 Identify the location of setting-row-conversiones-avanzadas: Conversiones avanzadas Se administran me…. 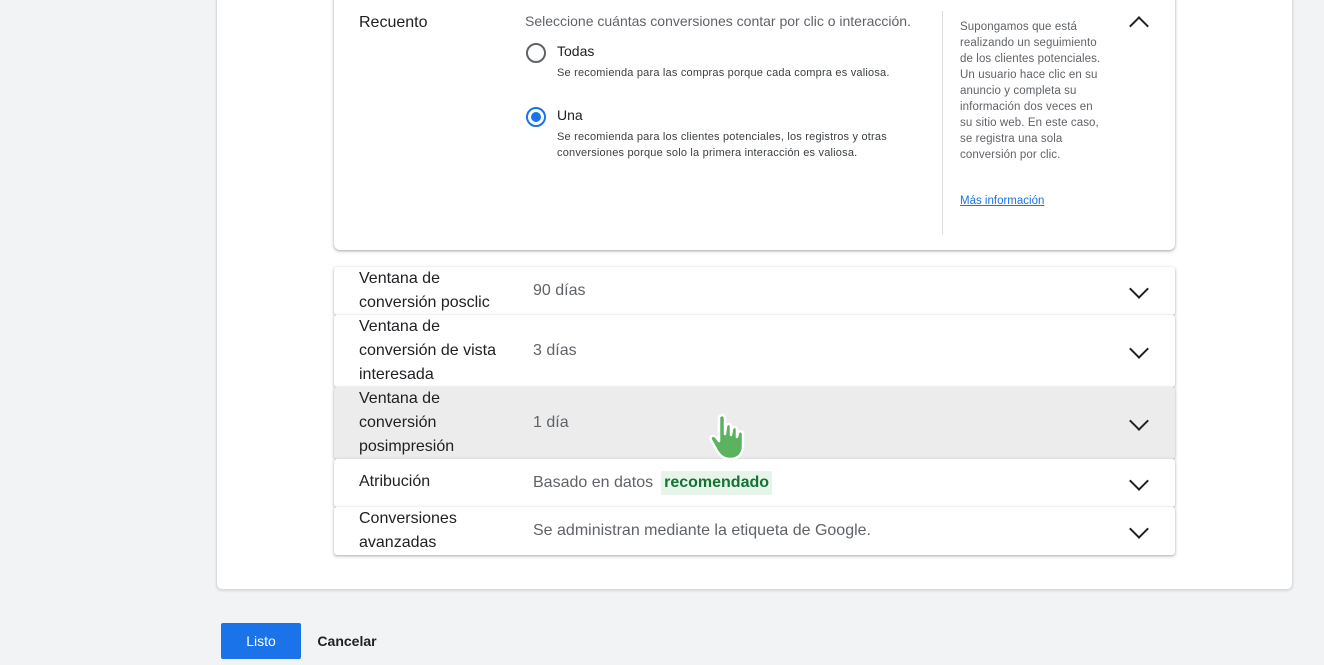
(754, 531).